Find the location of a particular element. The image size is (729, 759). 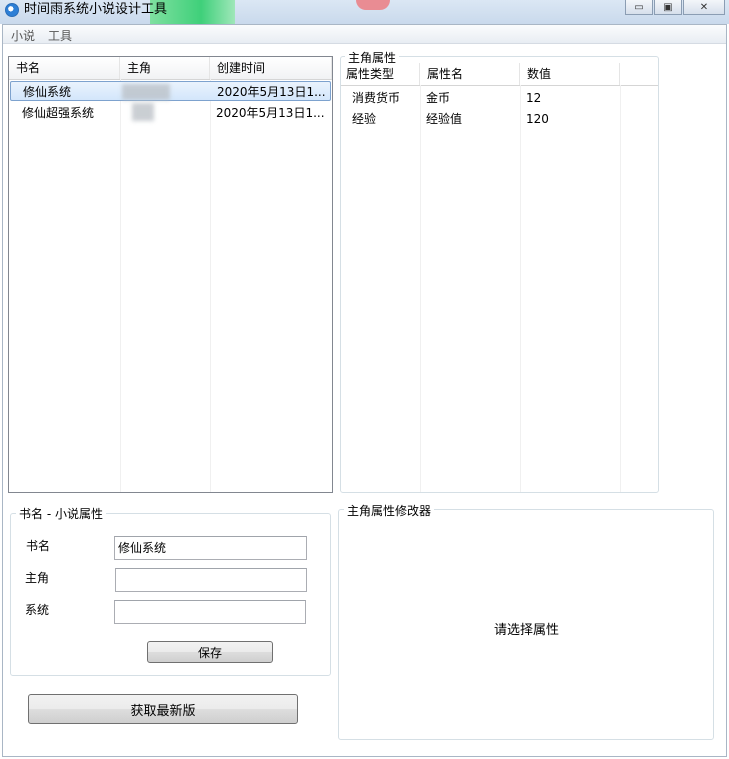

column-header-created-time: 创建时间 is located at coordinates (271, 68).